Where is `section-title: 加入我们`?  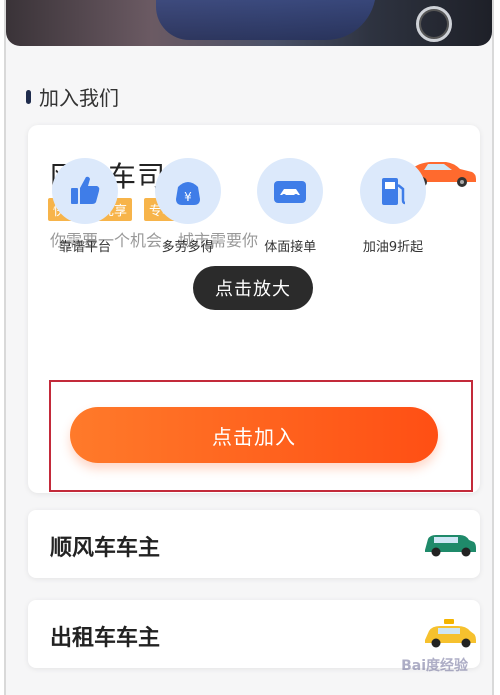 section-title: 加入我们 is located at coordinates (79, 98).